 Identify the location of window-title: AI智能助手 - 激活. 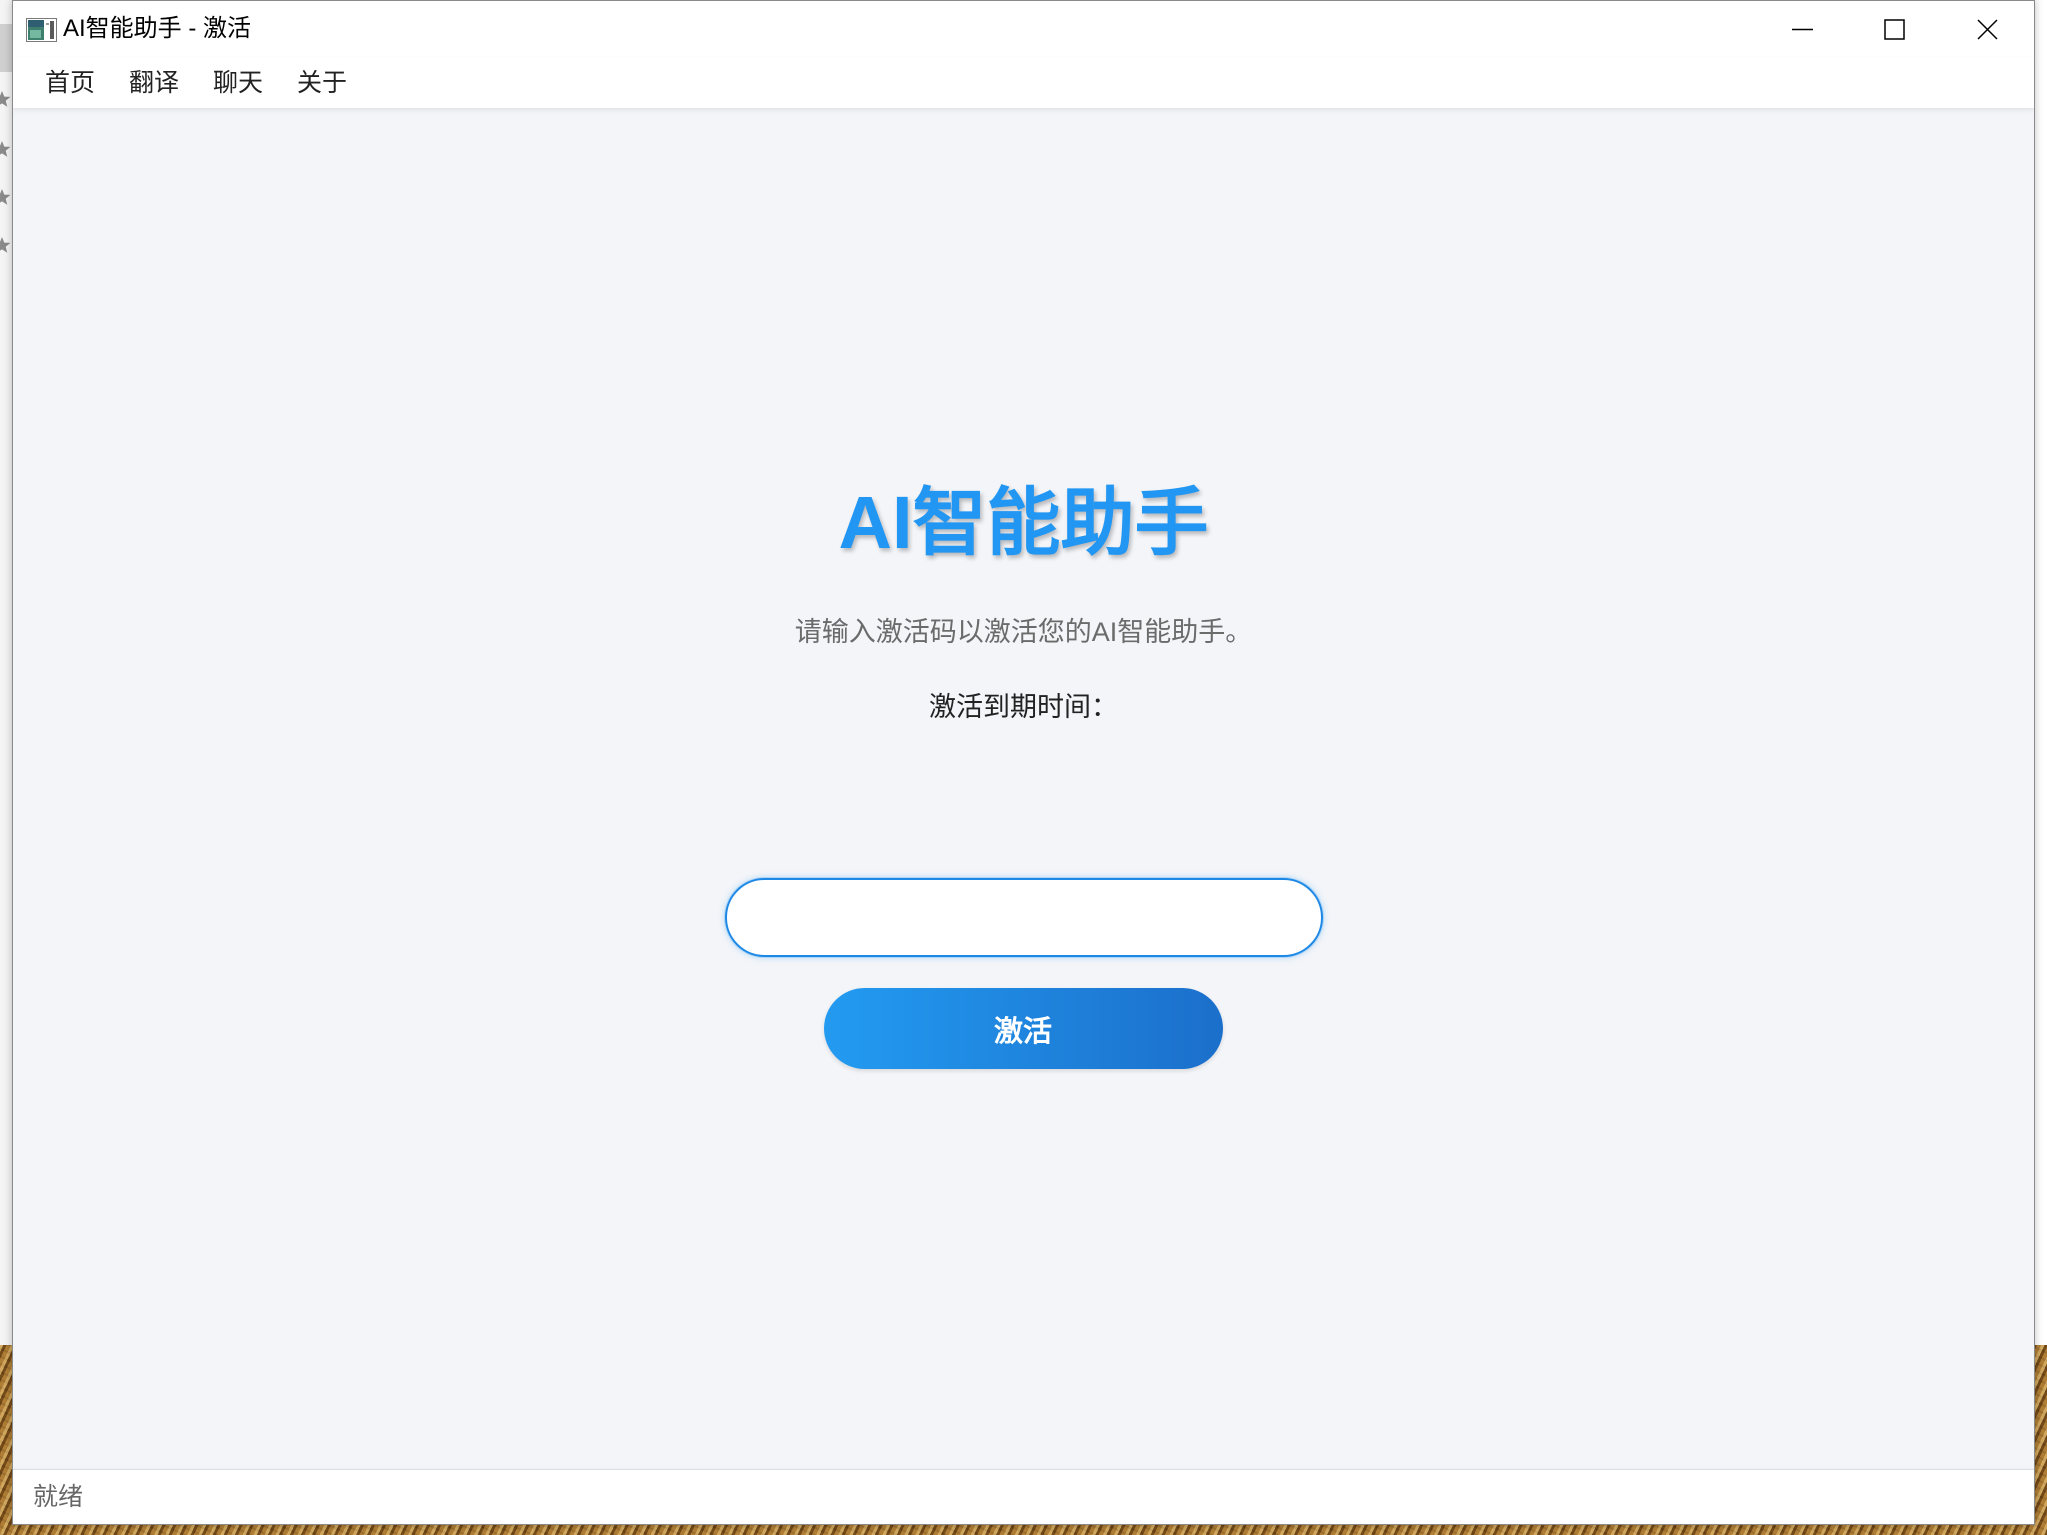
(157, 28).